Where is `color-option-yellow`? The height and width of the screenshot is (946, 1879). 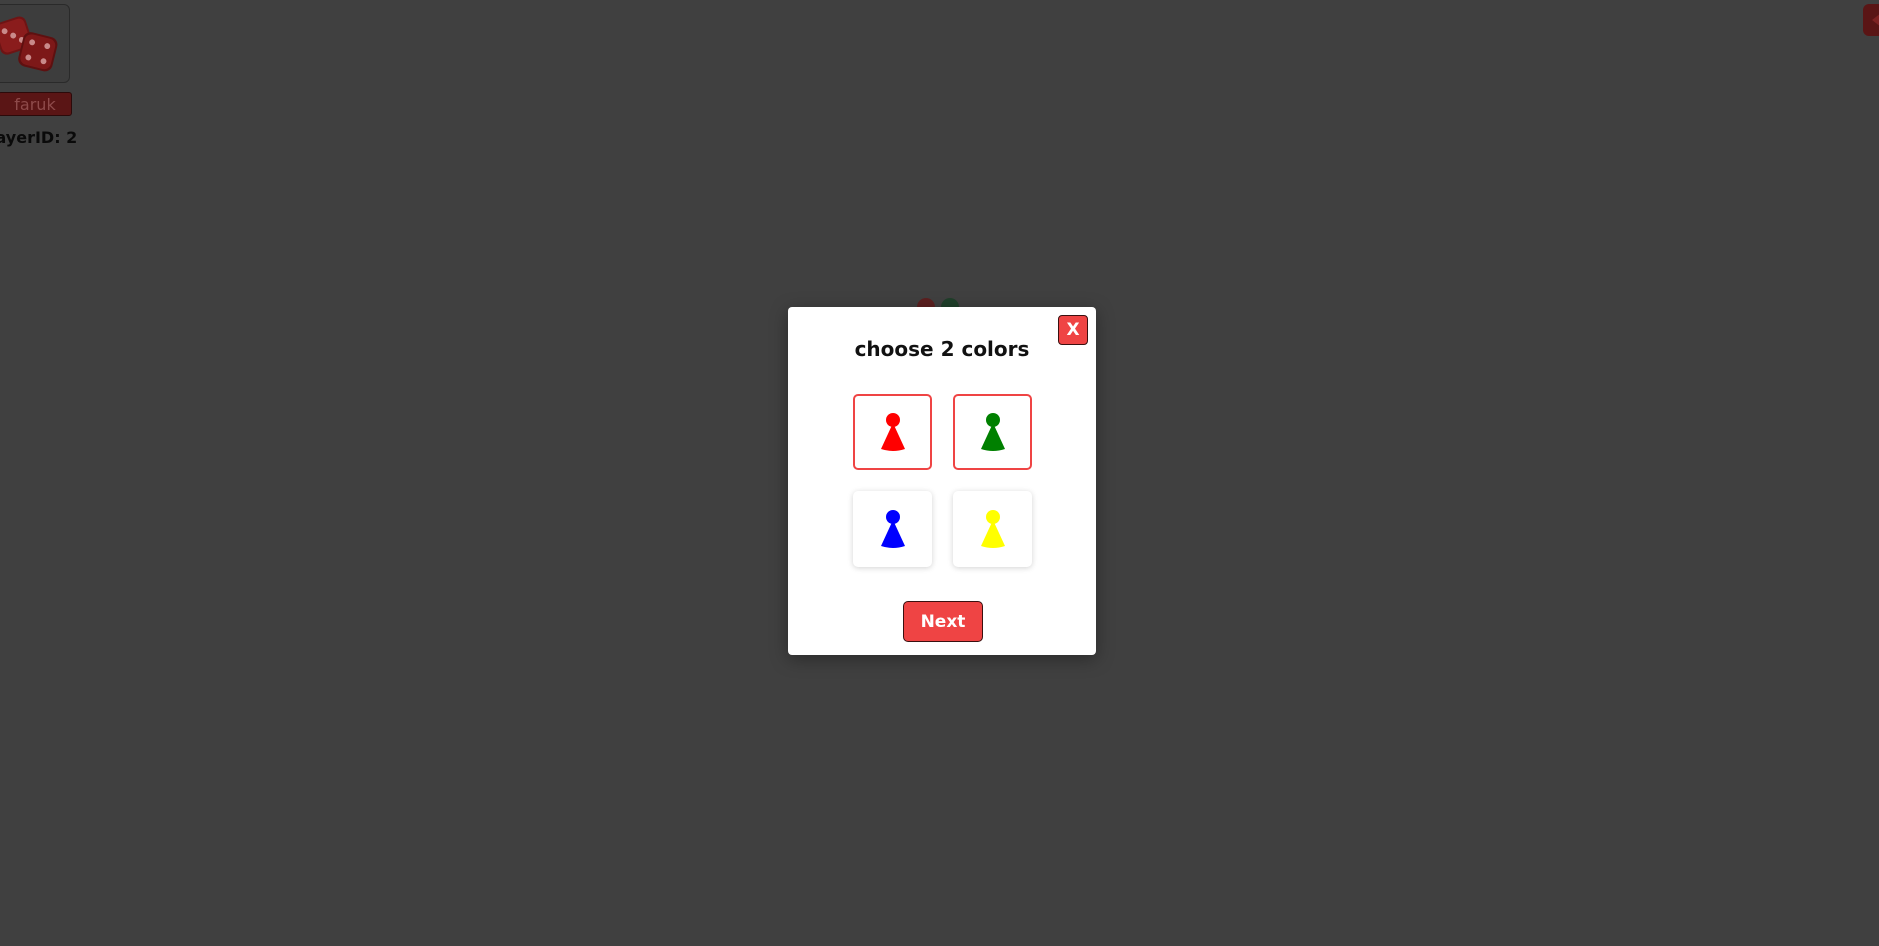
color-option-yellow is located at coordinates (992, 529).